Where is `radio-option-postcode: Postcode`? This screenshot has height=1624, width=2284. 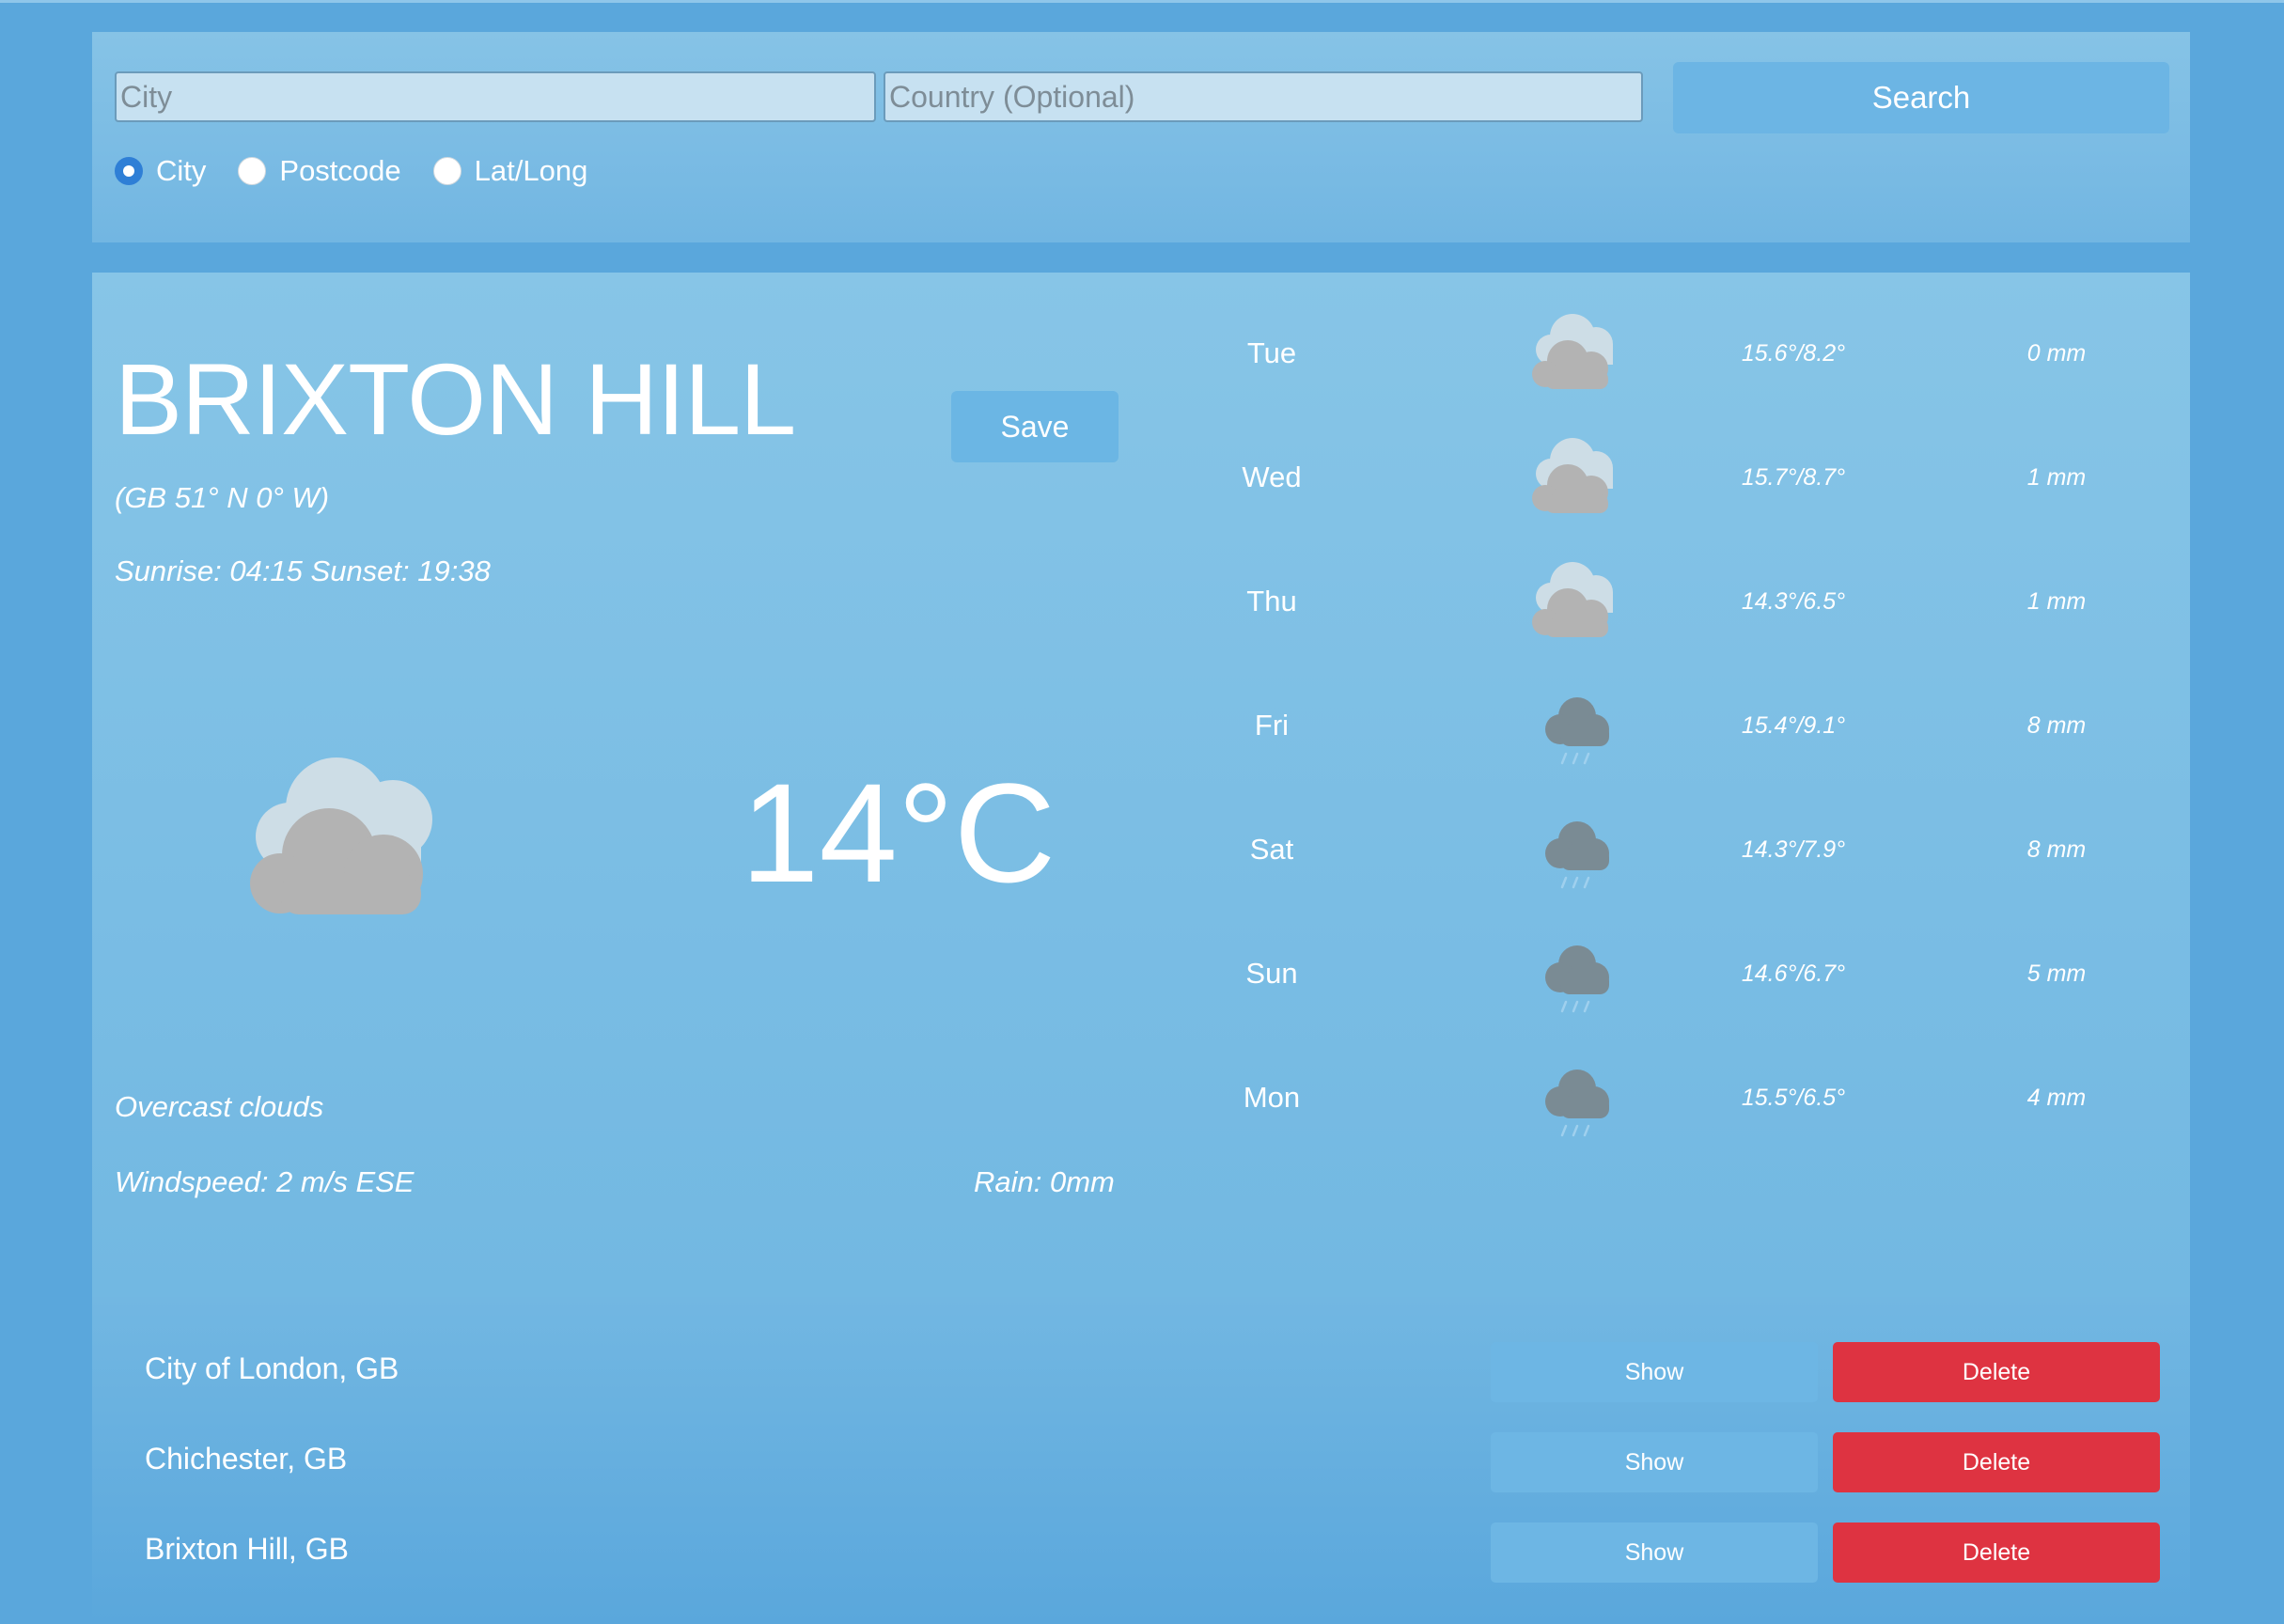
radio-option-postcode: Postcode is located at coordinates (319, 171).